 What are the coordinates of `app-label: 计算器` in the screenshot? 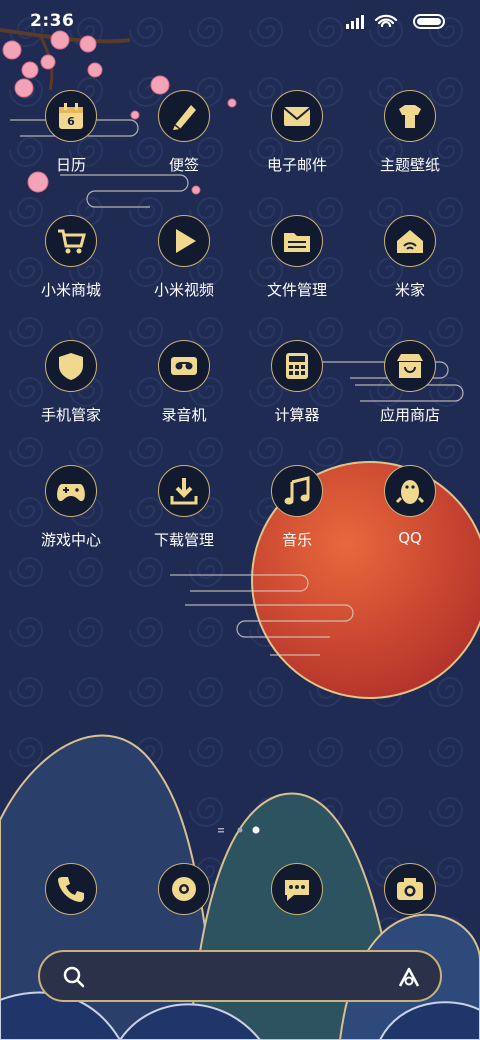 It's located at (297, 415).